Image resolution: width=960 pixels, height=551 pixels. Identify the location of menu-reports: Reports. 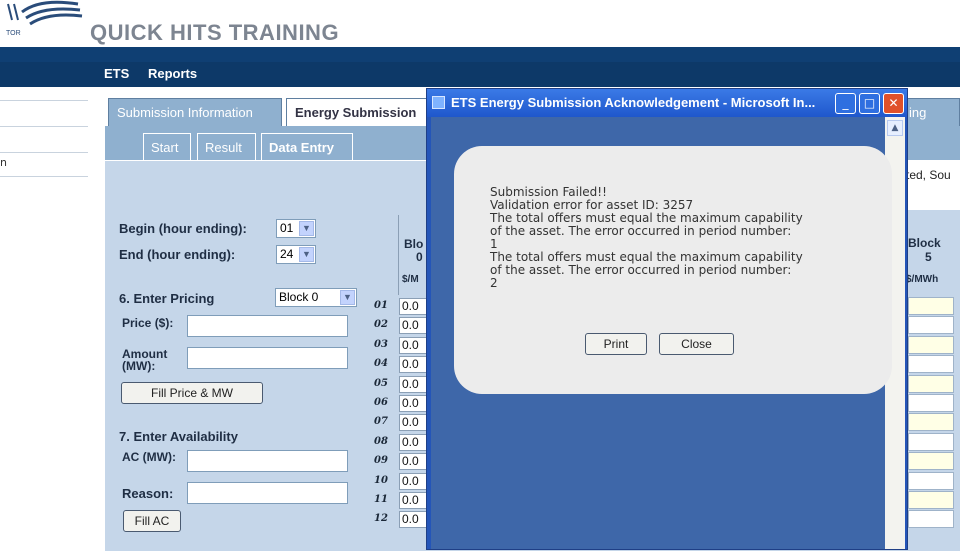
(172, 73).